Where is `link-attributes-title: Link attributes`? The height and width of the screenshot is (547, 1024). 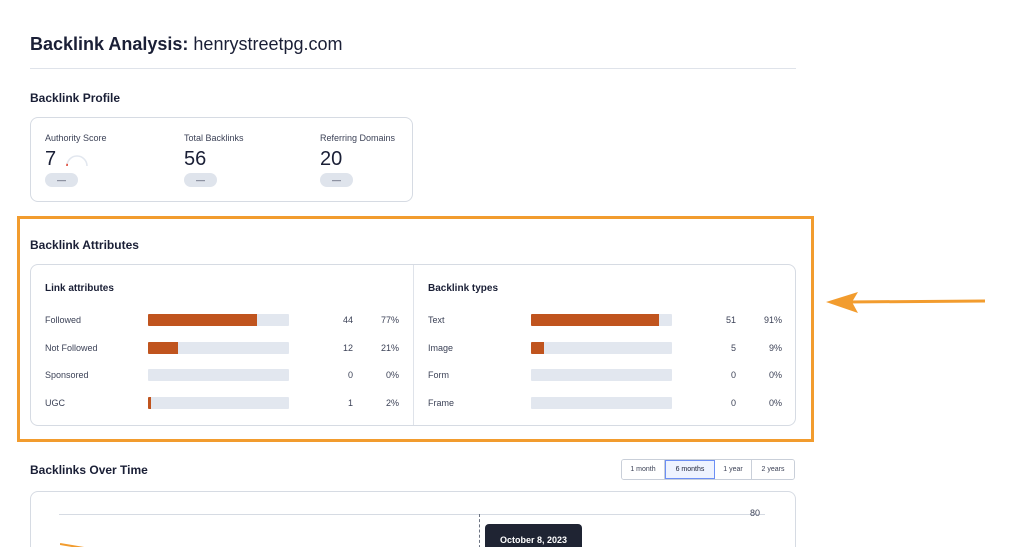
link-attributes-title: Link attributes is located at coordinates (79, 288).